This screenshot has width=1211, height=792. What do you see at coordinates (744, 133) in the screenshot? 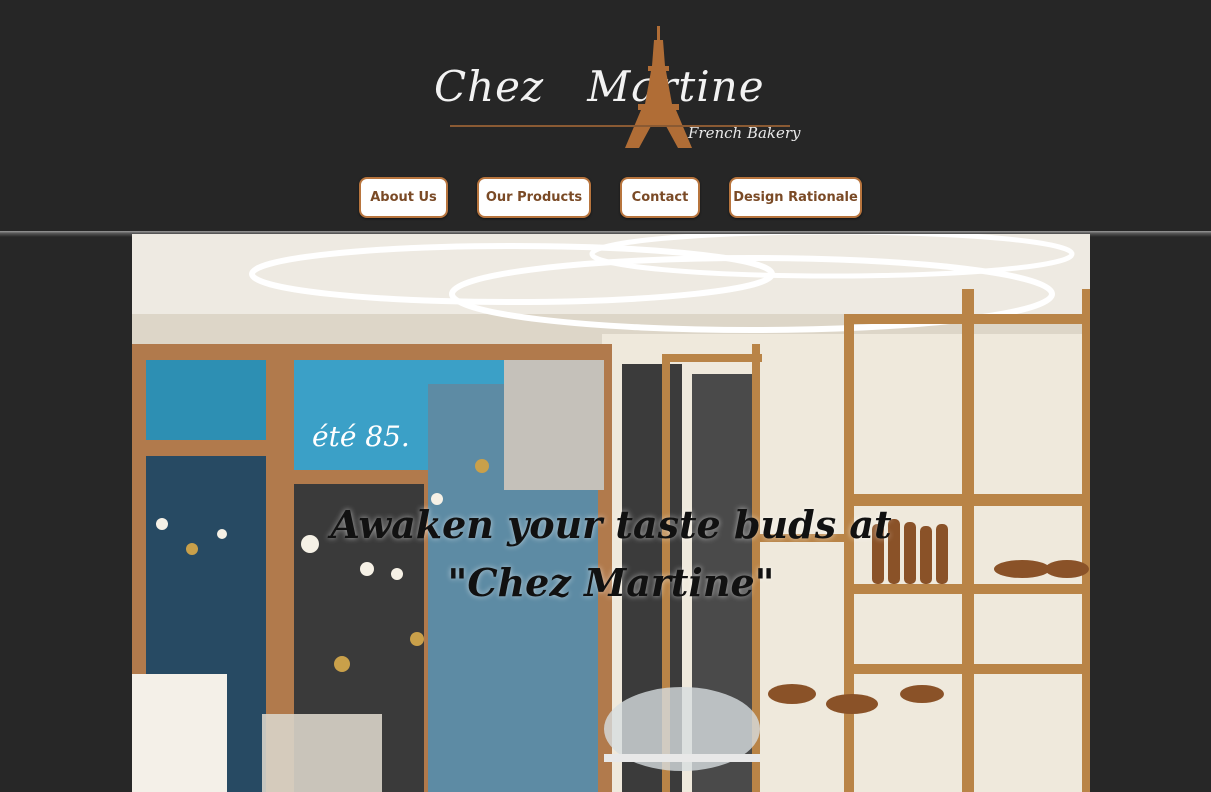
I see `logo-tagline: French Bakery` at bounding box center [744, 133].